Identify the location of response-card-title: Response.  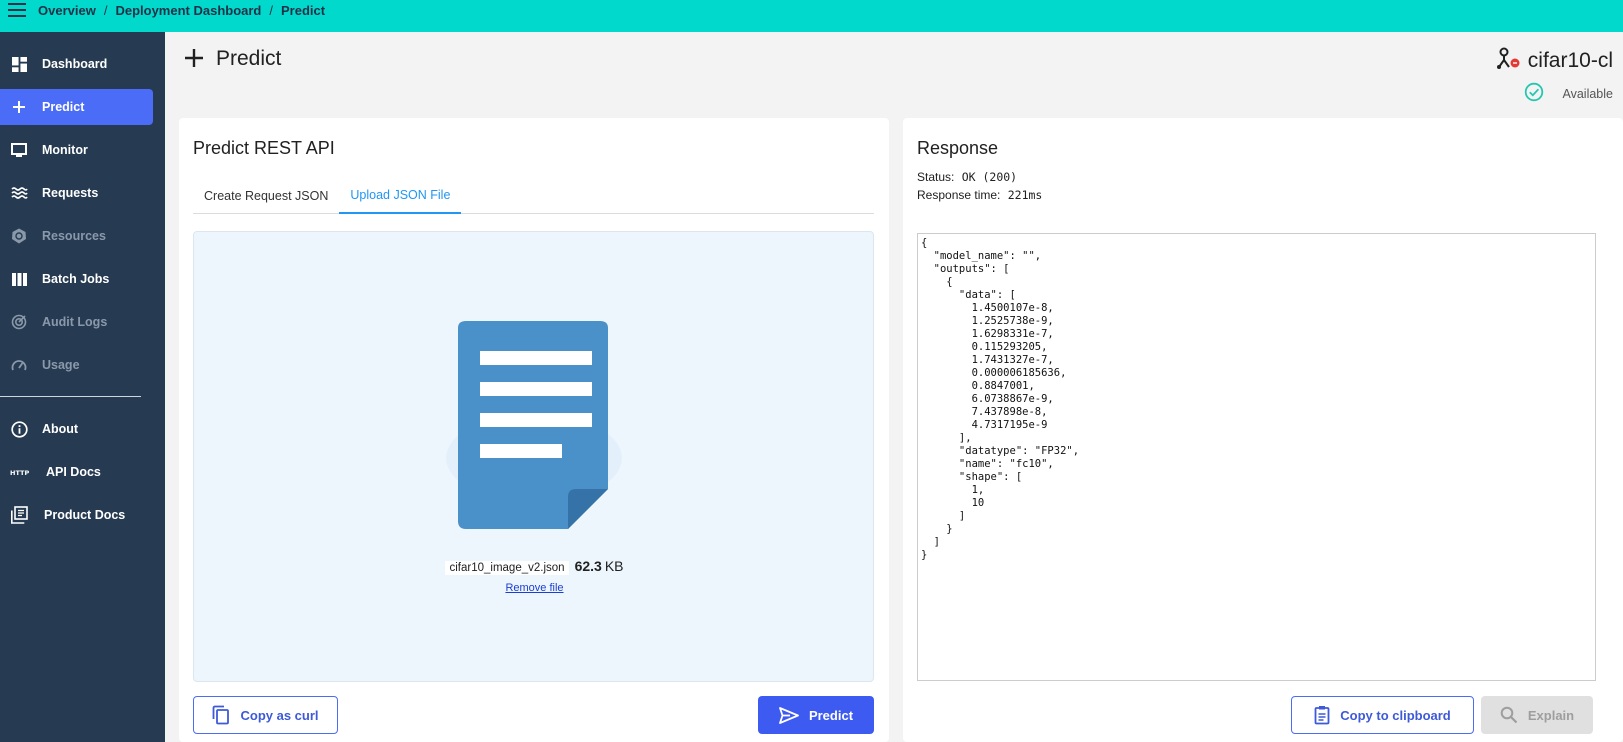
(958, 148).